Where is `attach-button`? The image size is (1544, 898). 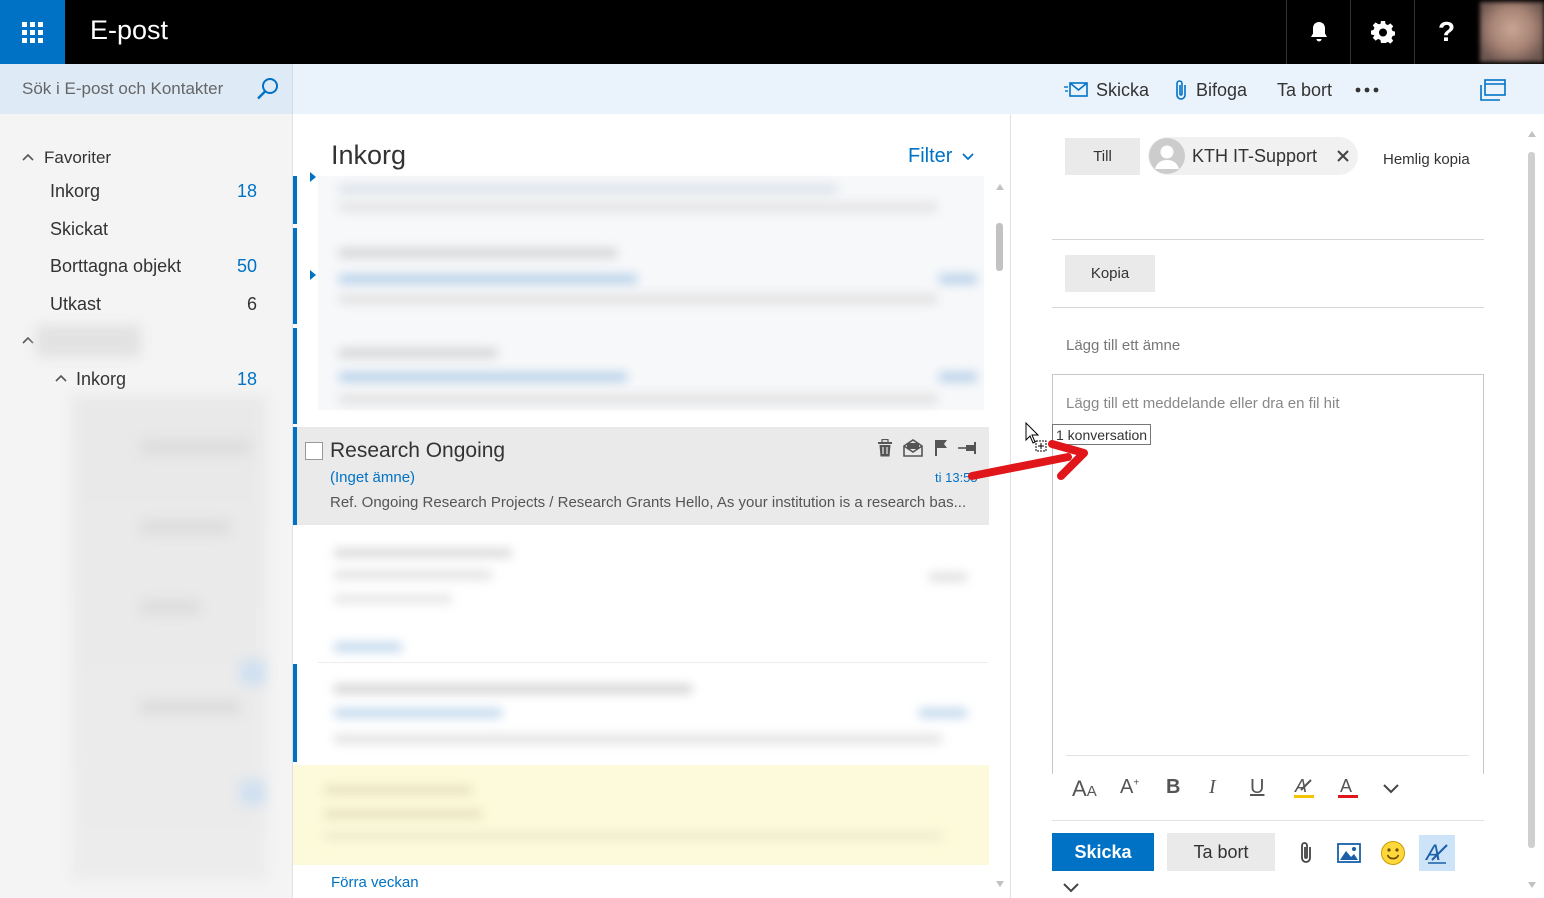 attach-button is located at coordinates (1306, 853).